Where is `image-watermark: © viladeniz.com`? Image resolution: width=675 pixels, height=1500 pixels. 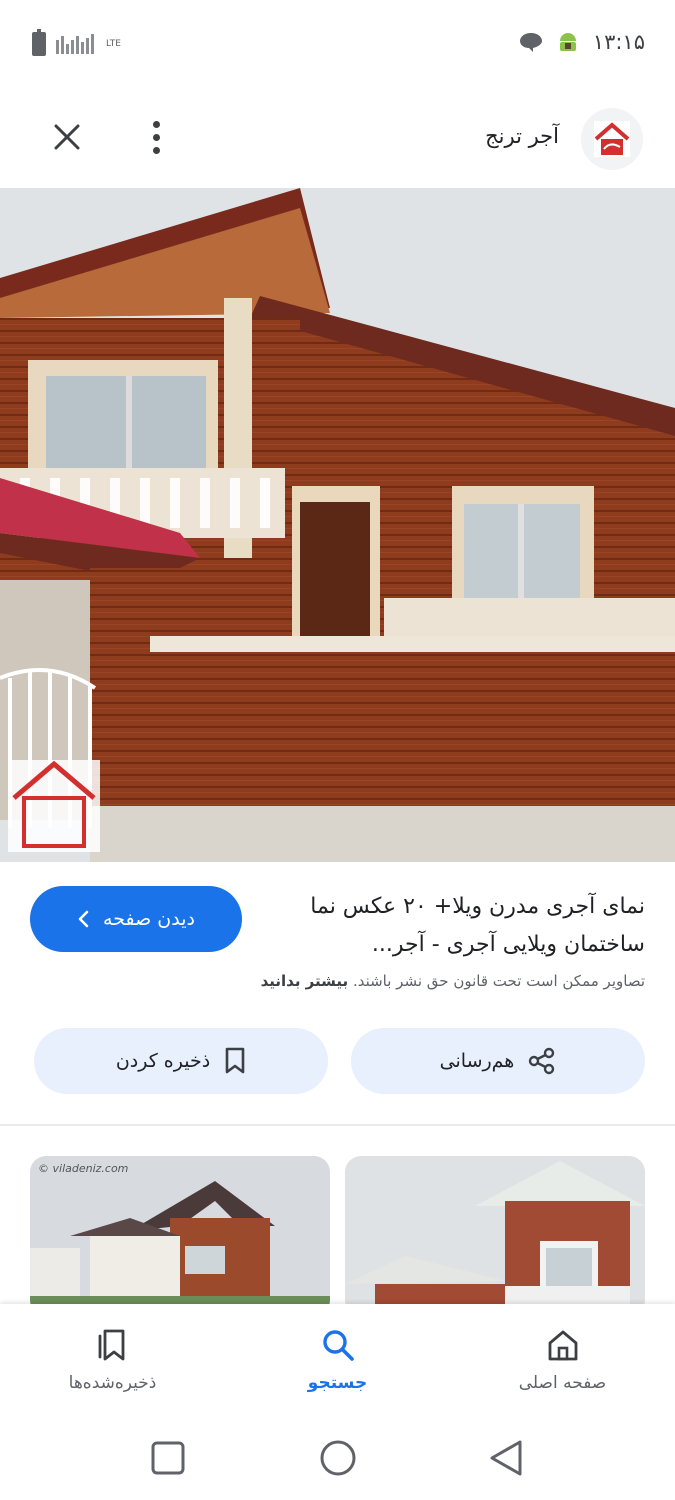
image-watermark: © viladeniz.com is located at coordinates (83, 1168).